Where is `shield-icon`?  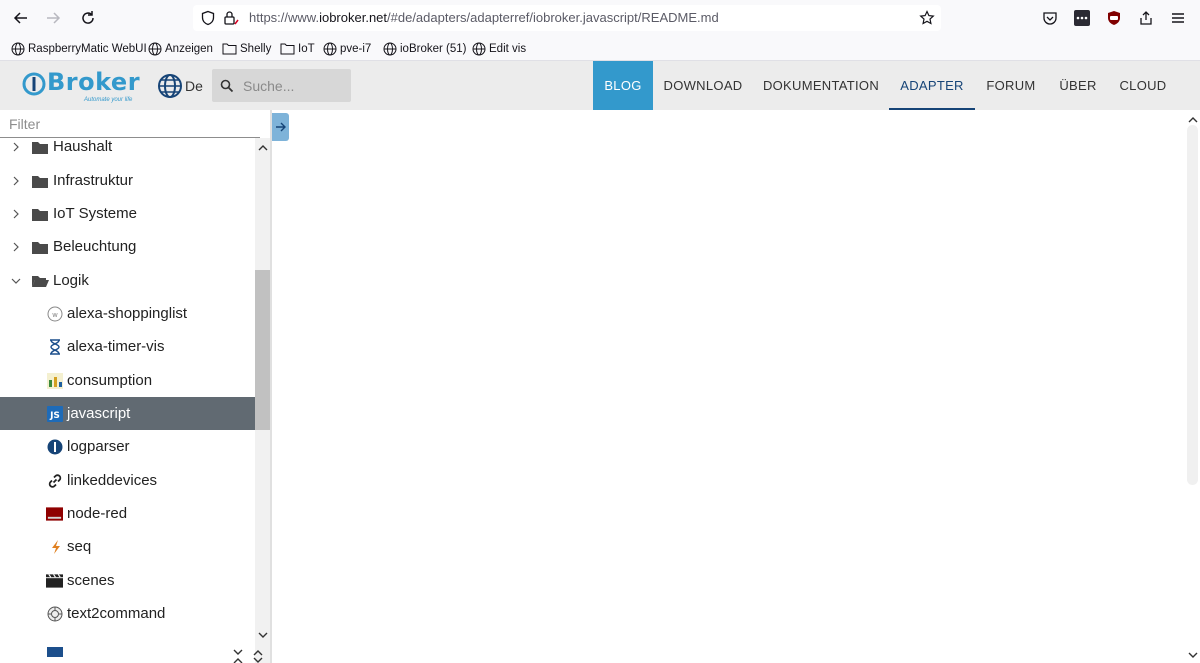
shield-icon is located at coordinates (208, 18).